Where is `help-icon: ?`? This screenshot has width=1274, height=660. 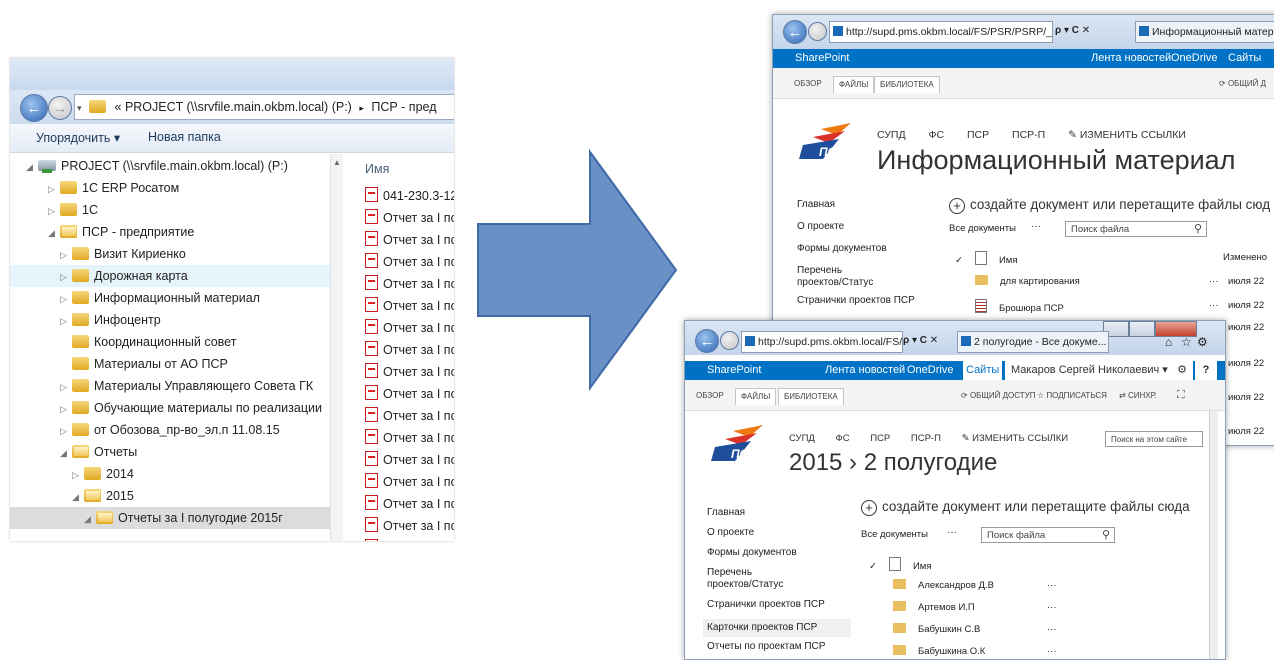
help-icon: ? is located at coordinates (1206, 370).